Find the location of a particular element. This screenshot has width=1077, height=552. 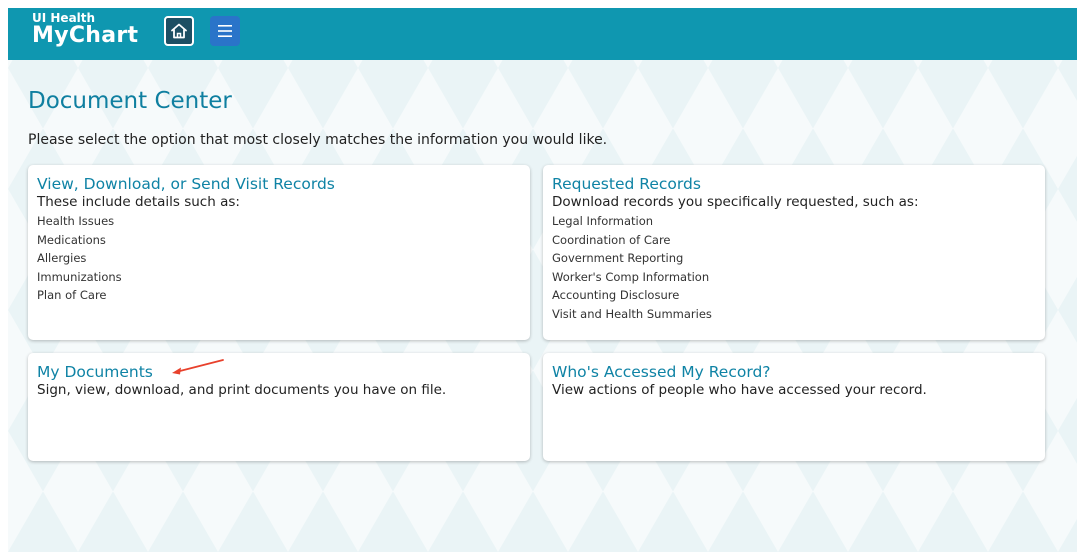

list-item: Accounting Disclosure is located at coordinates (616, 295).